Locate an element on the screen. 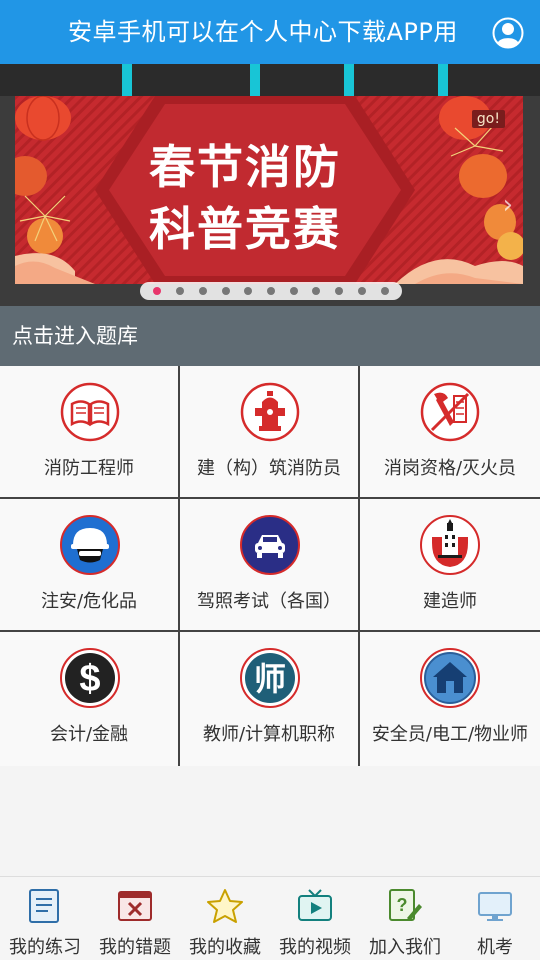 This screenshot has height=960, width=540. category-label: 安全员/电工/物业师 is located at coordinates (450, 734).